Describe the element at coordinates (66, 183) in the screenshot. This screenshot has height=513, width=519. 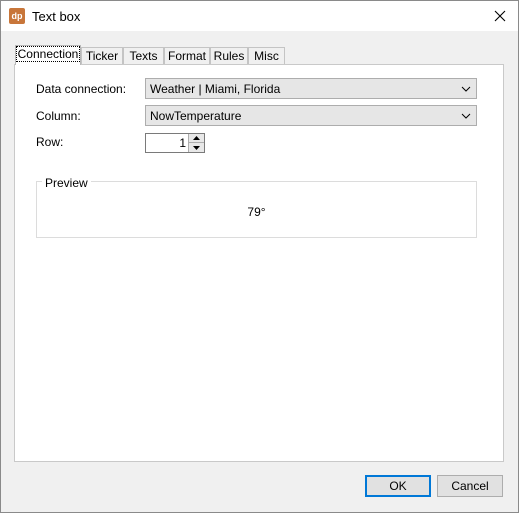
I see `preview-group-title: Preview` at that location.